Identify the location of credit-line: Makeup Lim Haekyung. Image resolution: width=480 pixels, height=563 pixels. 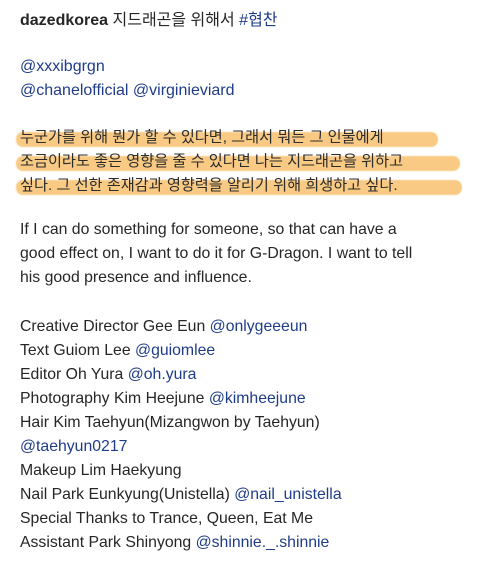
(181, 471).